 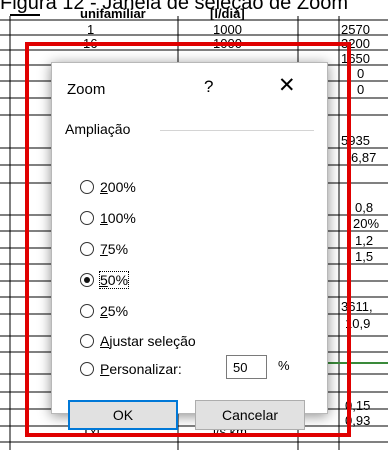 I want to click on option-mnemonic: 7, so click(x=104, y=249).